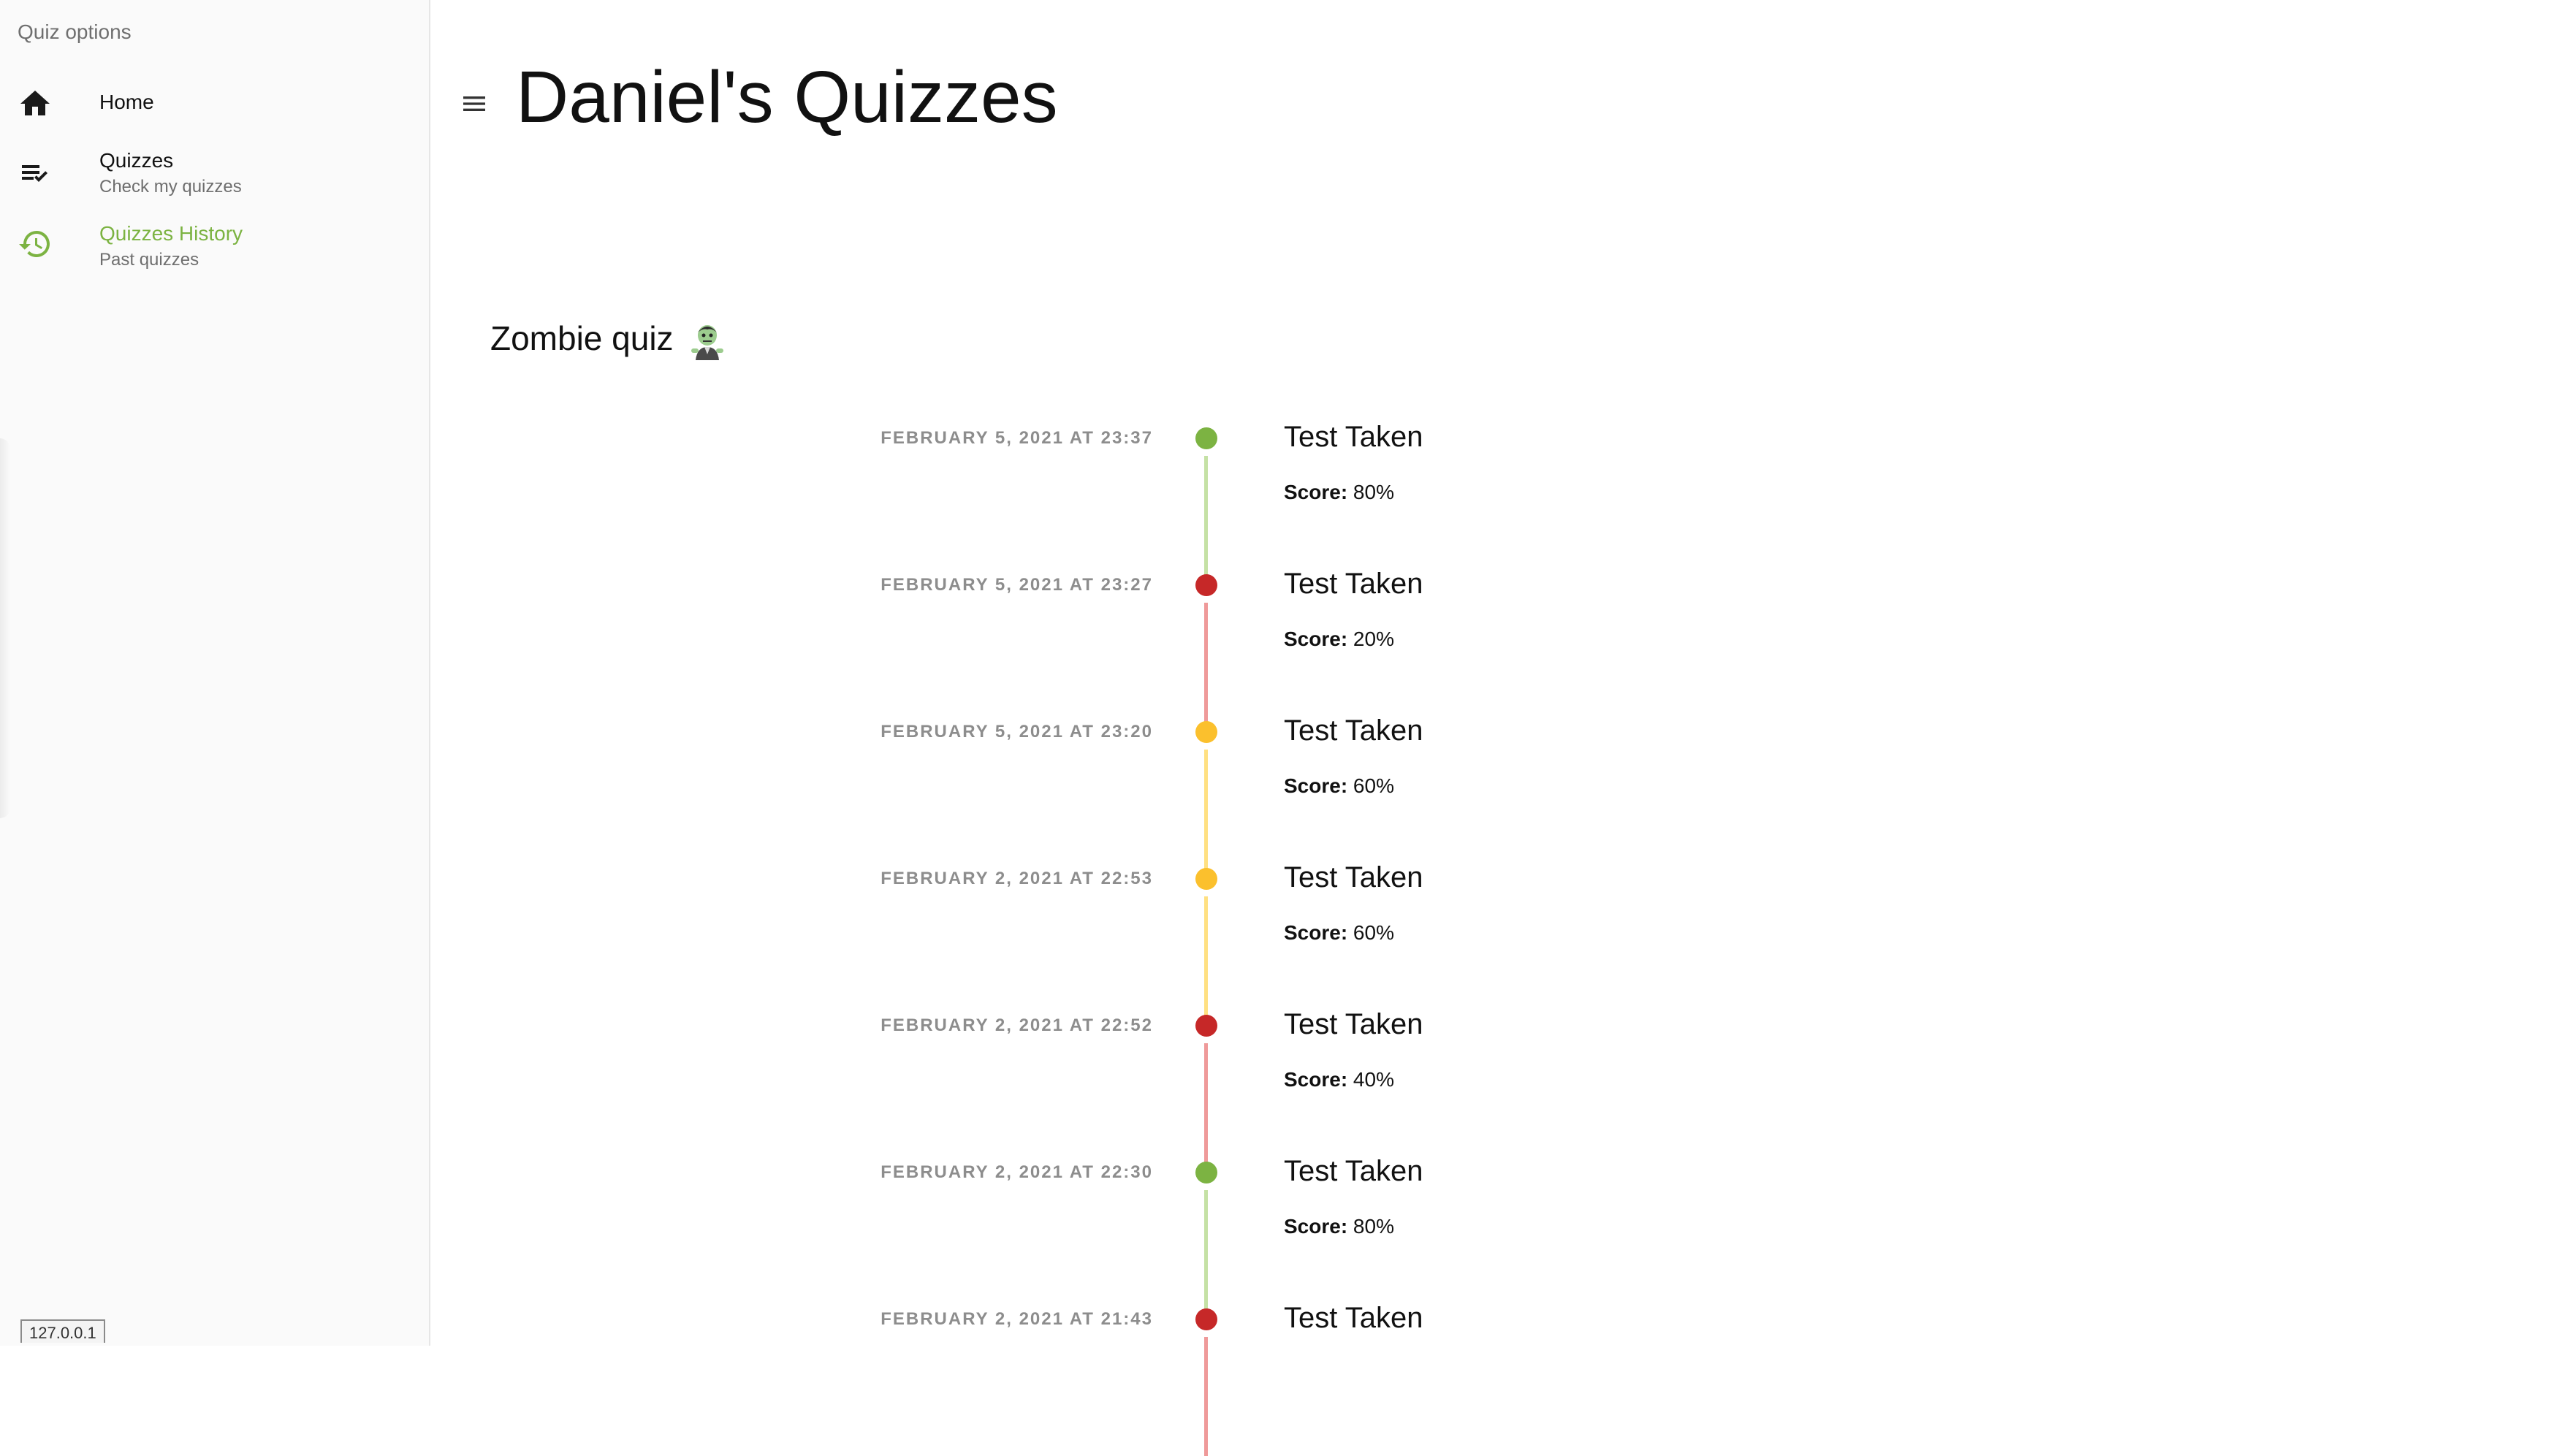 The width and height of the screenshot is (2556, 1456). What do you see at coordinates (1370, 639) in the screenshot?
I see `score-value: 20%` at bounding box center [1370, 639].